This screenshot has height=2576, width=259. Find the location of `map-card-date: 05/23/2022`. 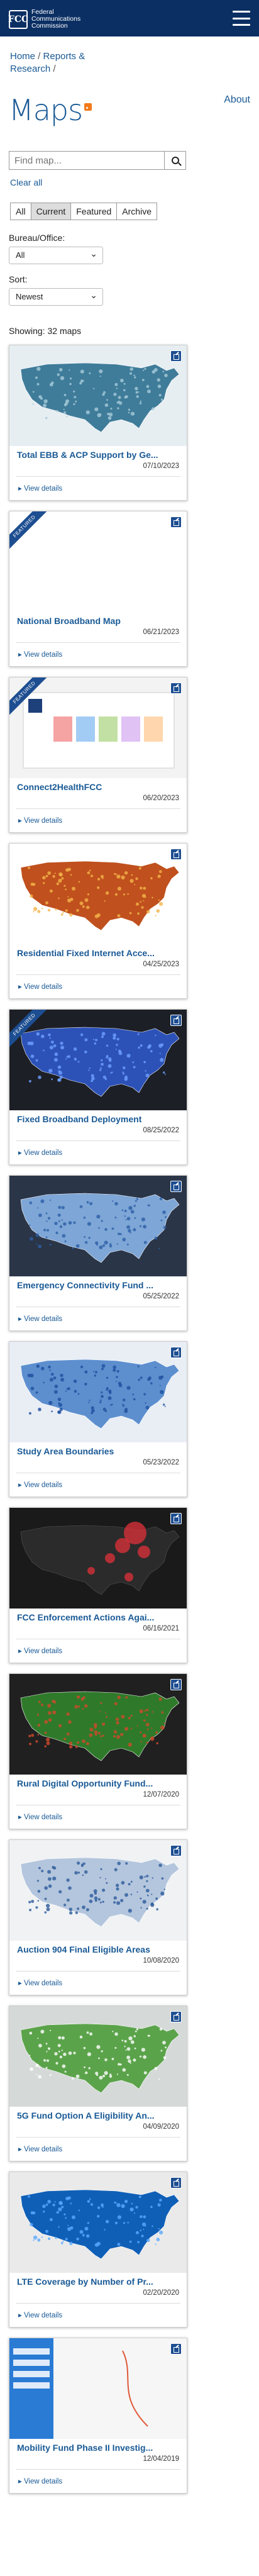

map-card-date: 05/23/2022 is located at coordinates (161, 1462).